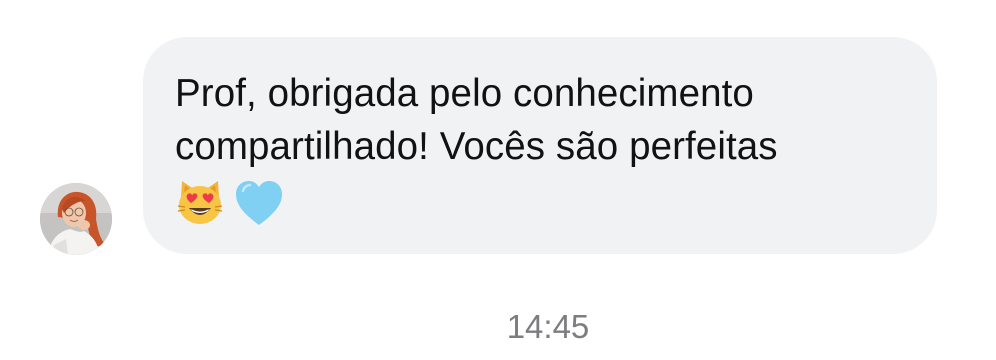 This screenshot has width=996, height=360. I want to click on message-line-2: compartilhado! Vocês são perfeitas, so click(476, 146).